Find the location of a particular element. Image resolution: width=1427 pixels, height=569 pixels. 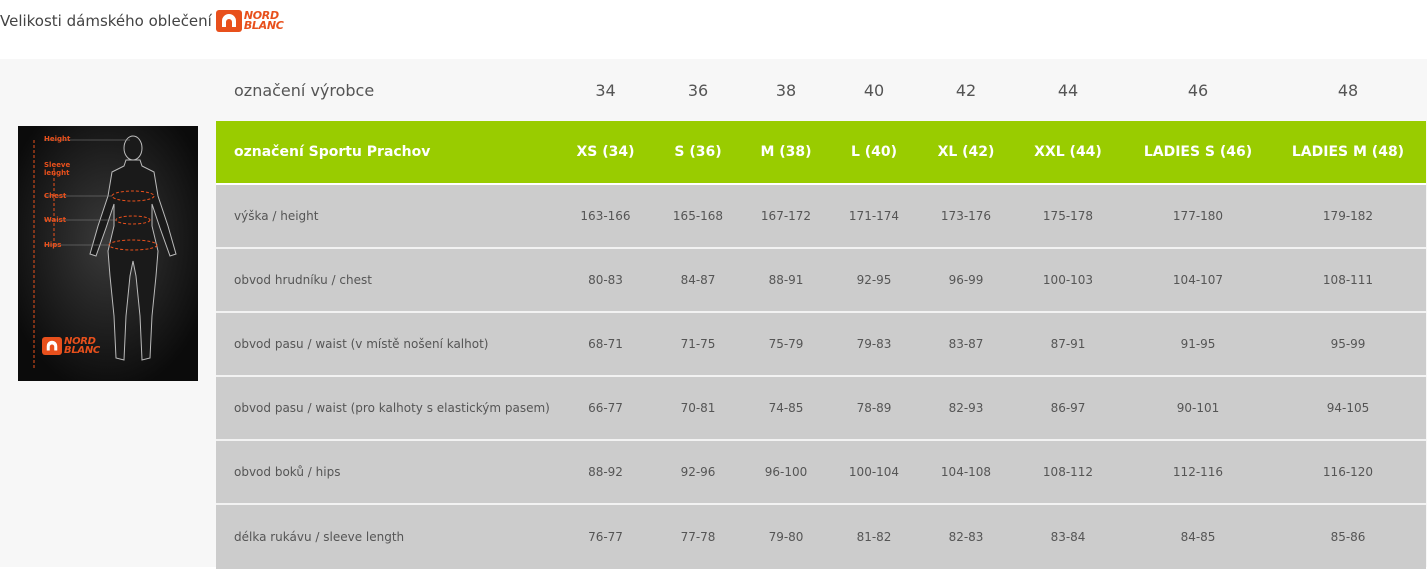

measurement-row-cell: 84-87 is located at coordinates (698, 280).